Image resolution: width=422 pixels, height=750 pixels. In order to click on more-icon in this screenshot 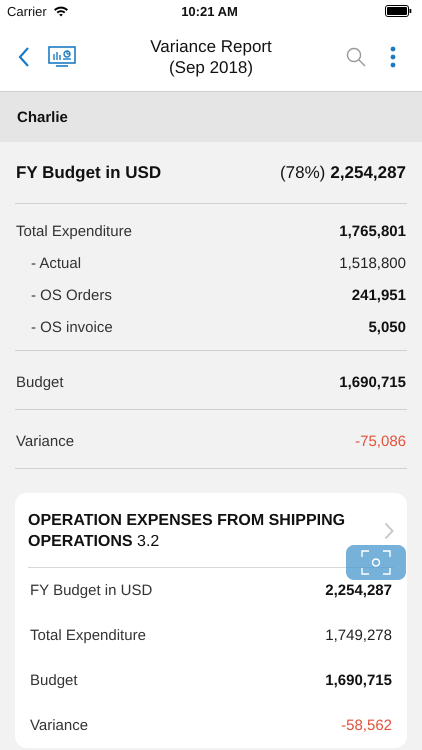, I will do `click(393, 57)`.